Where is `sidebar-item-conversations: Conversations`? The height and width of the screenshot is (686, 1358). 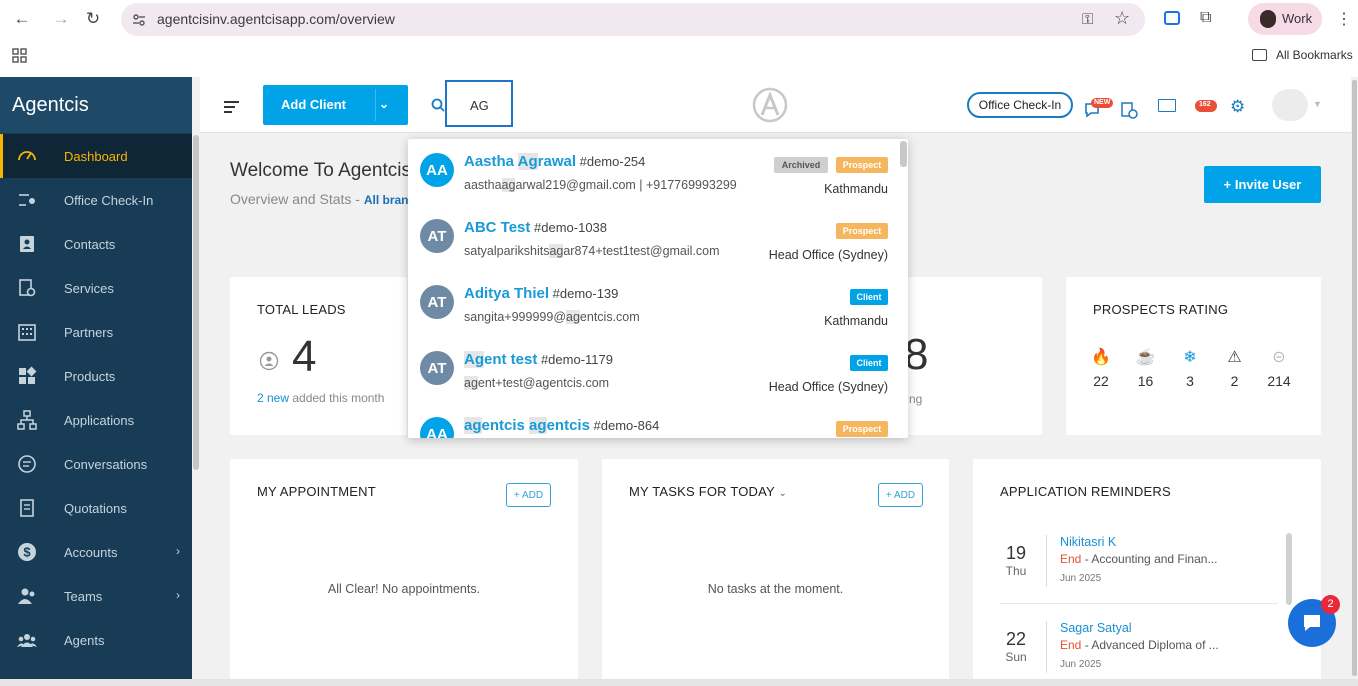
sidebar-item-conversations: Conversations is located at coordinates (96, 464).